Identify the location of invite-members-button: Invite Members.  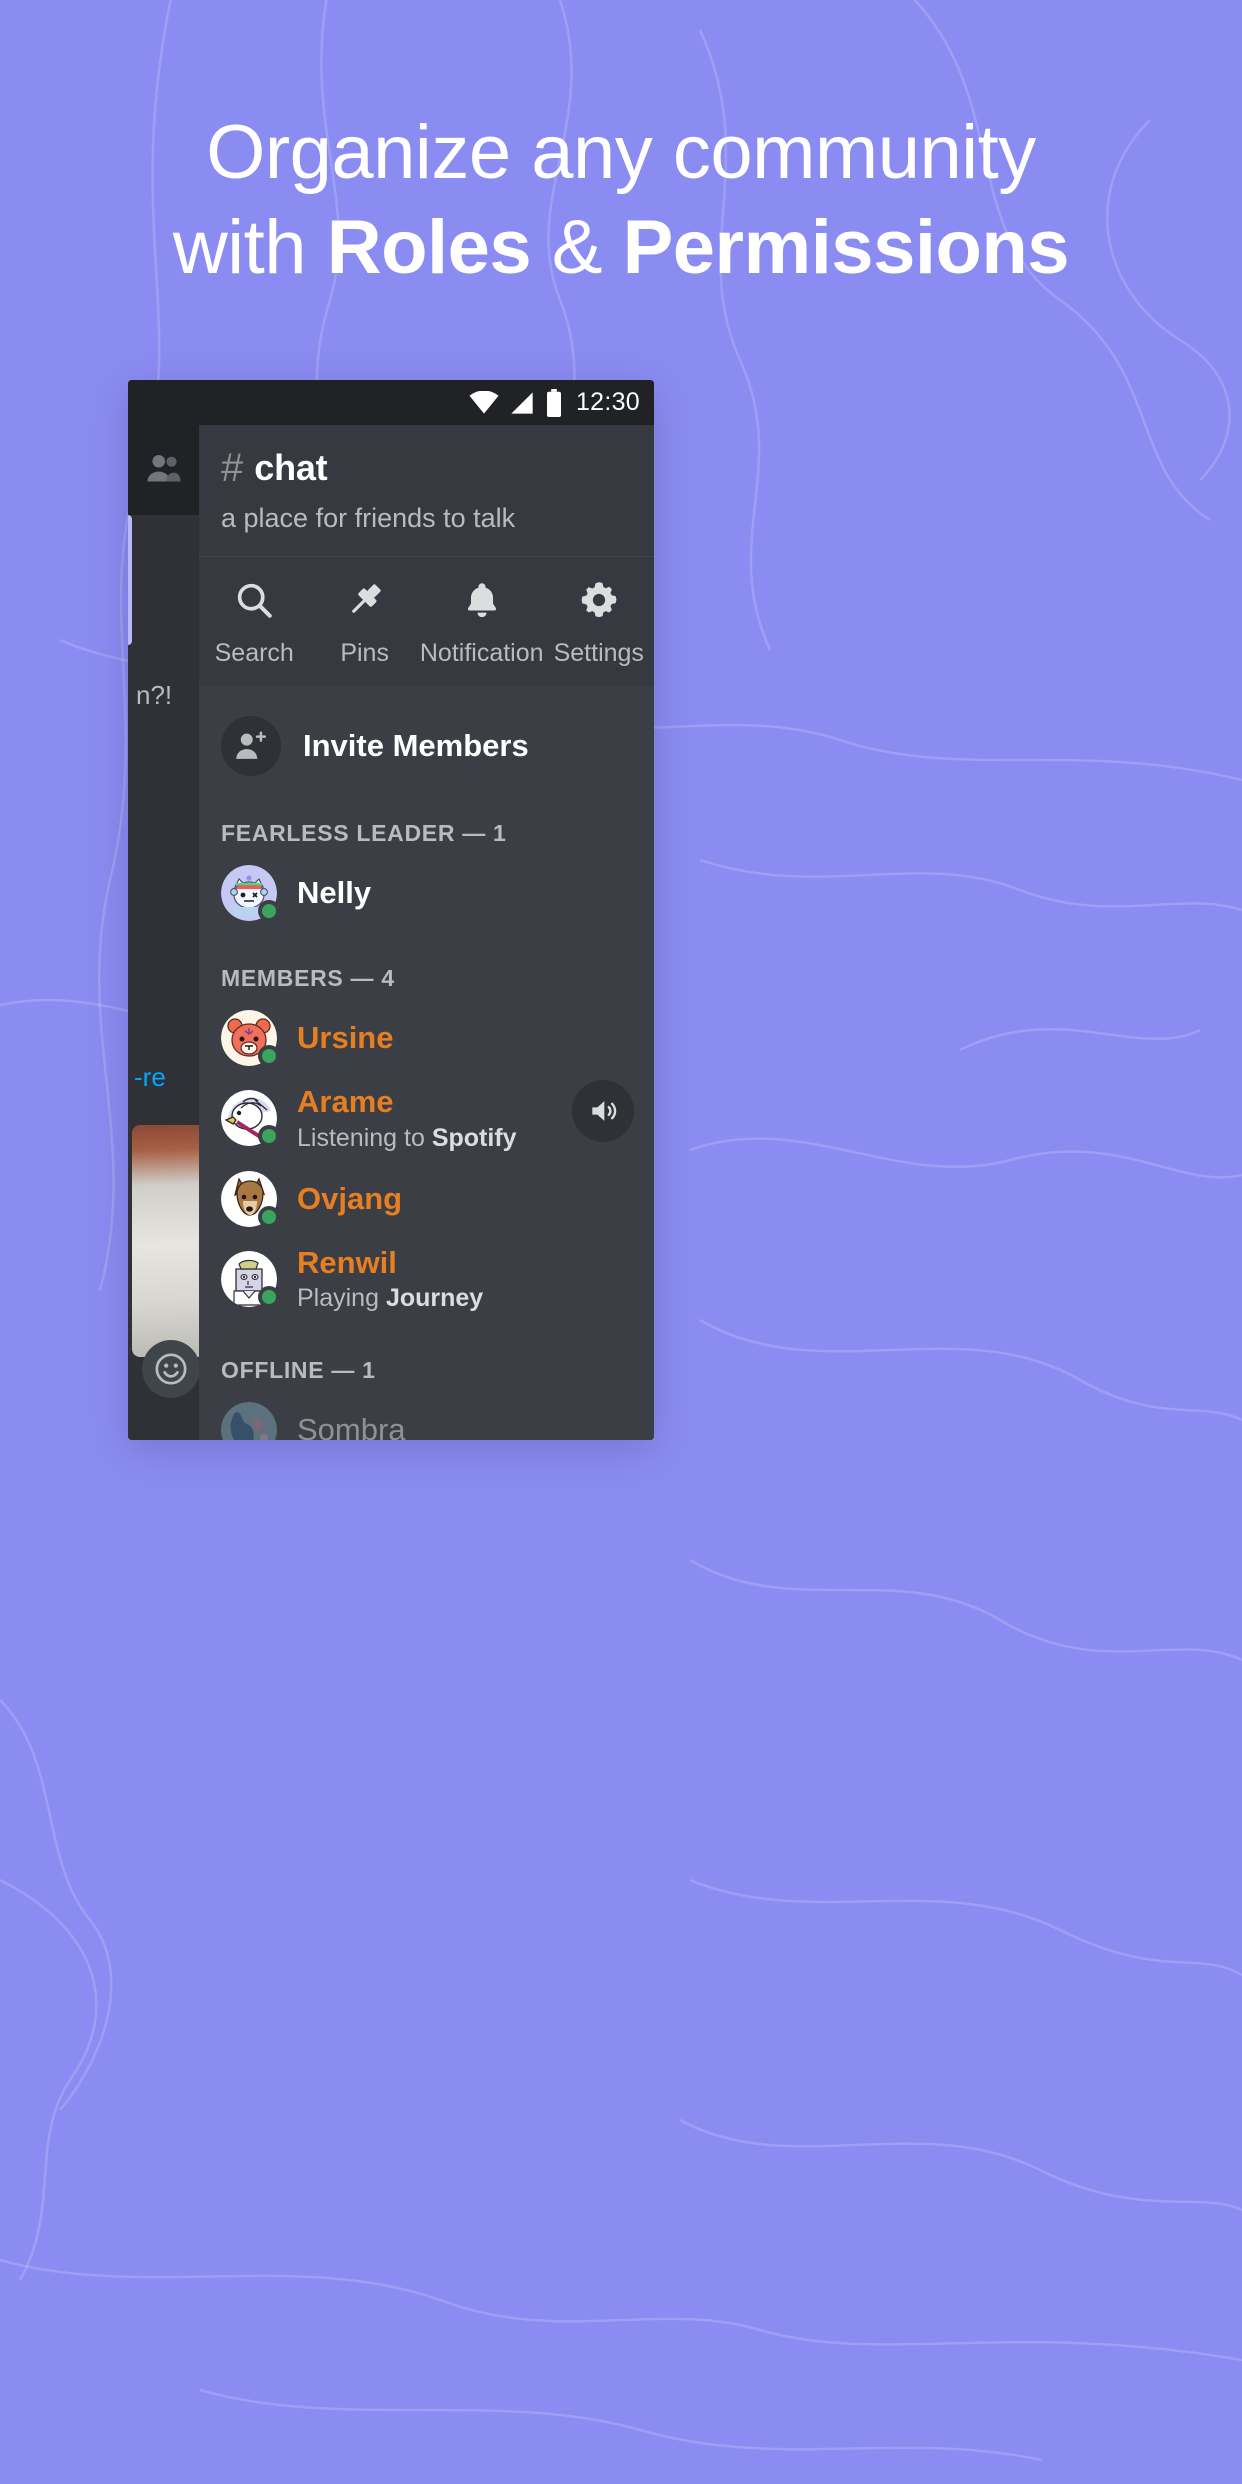
(426, 742).